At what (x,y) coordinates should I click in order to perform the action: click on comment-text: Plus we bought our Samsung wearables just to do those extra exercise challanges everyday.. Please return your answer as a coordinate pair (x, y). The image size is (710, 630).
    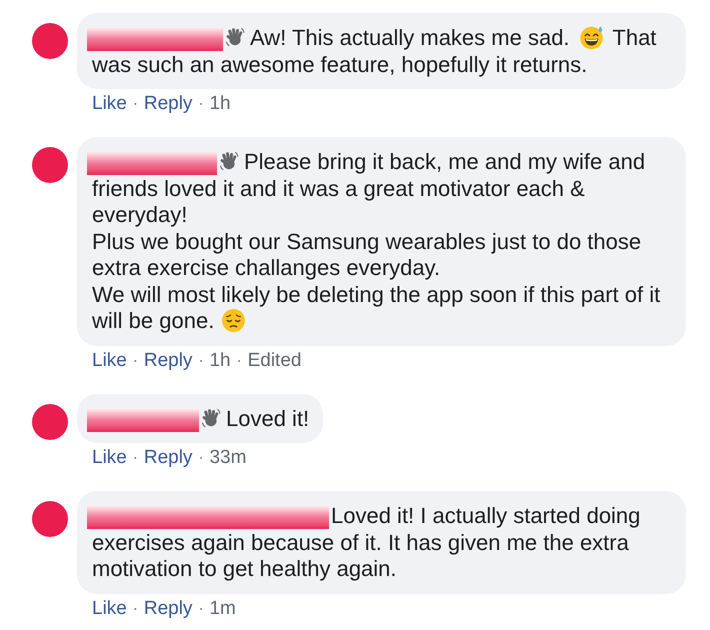
    Looking at the image, I should click on (367, 255).